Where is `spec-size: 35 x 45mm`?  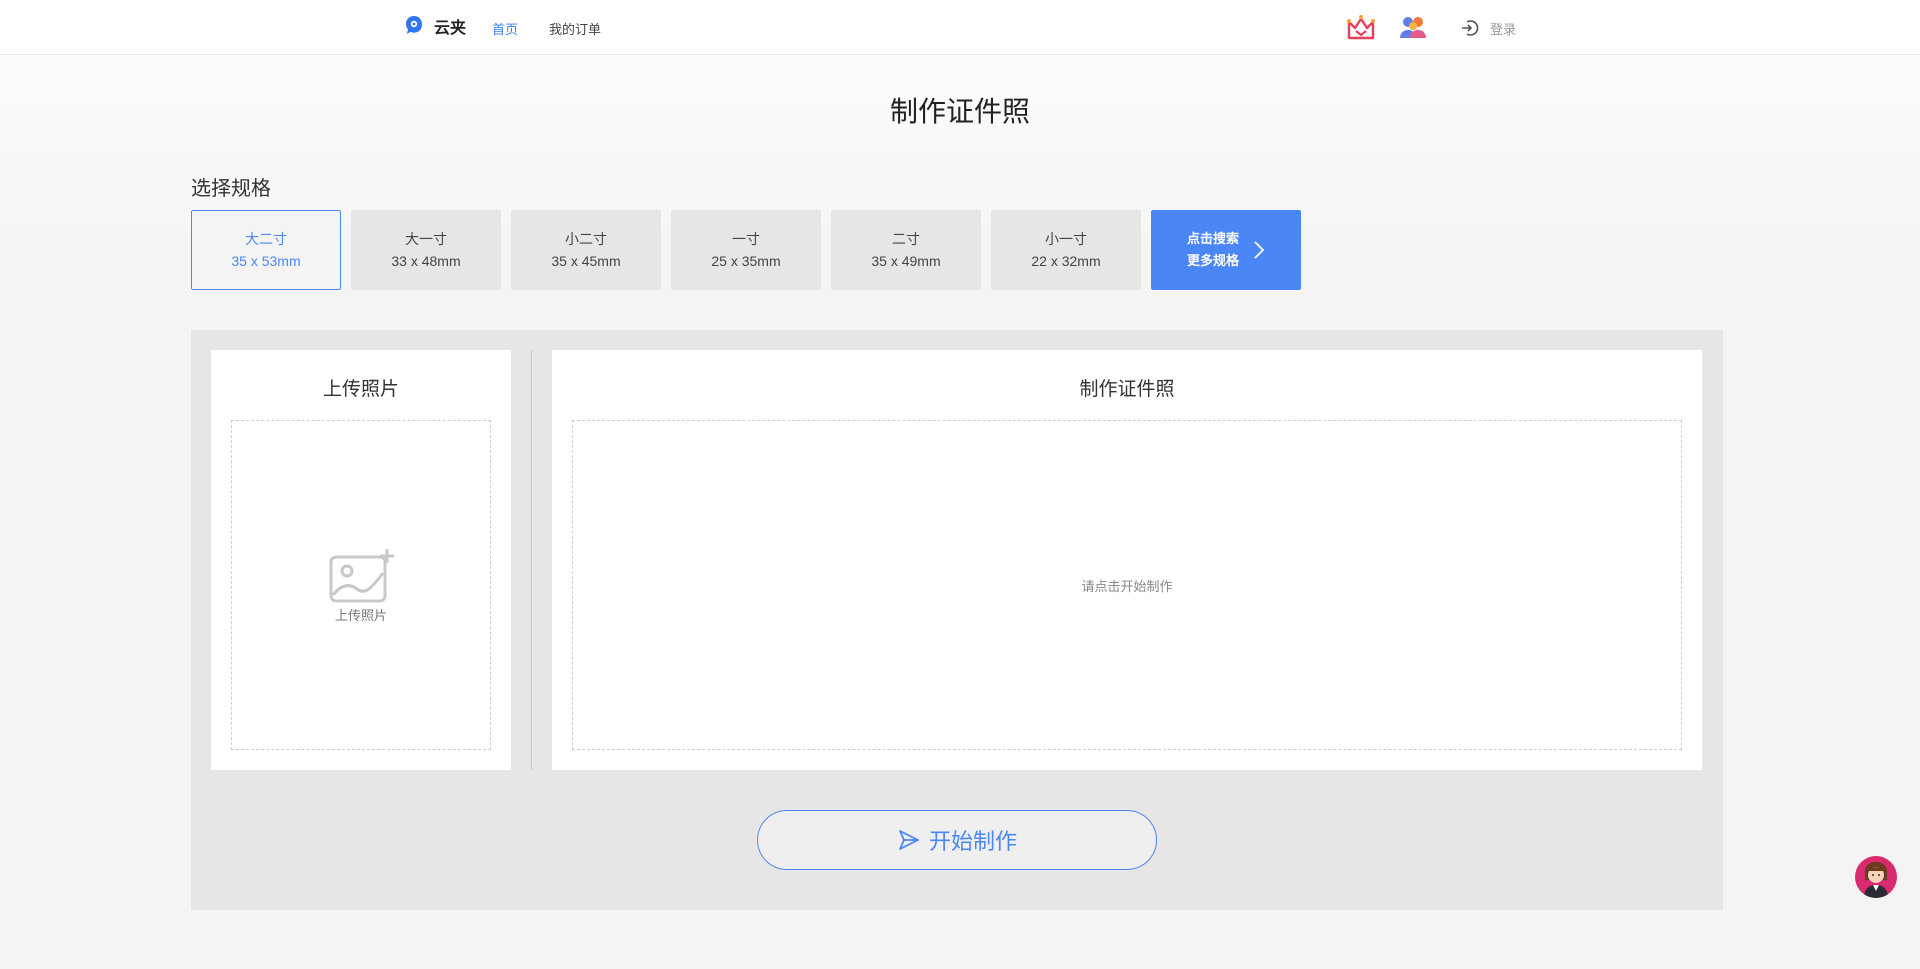 spec-size: 35 x 45mm is located at coordinates (586, 261).